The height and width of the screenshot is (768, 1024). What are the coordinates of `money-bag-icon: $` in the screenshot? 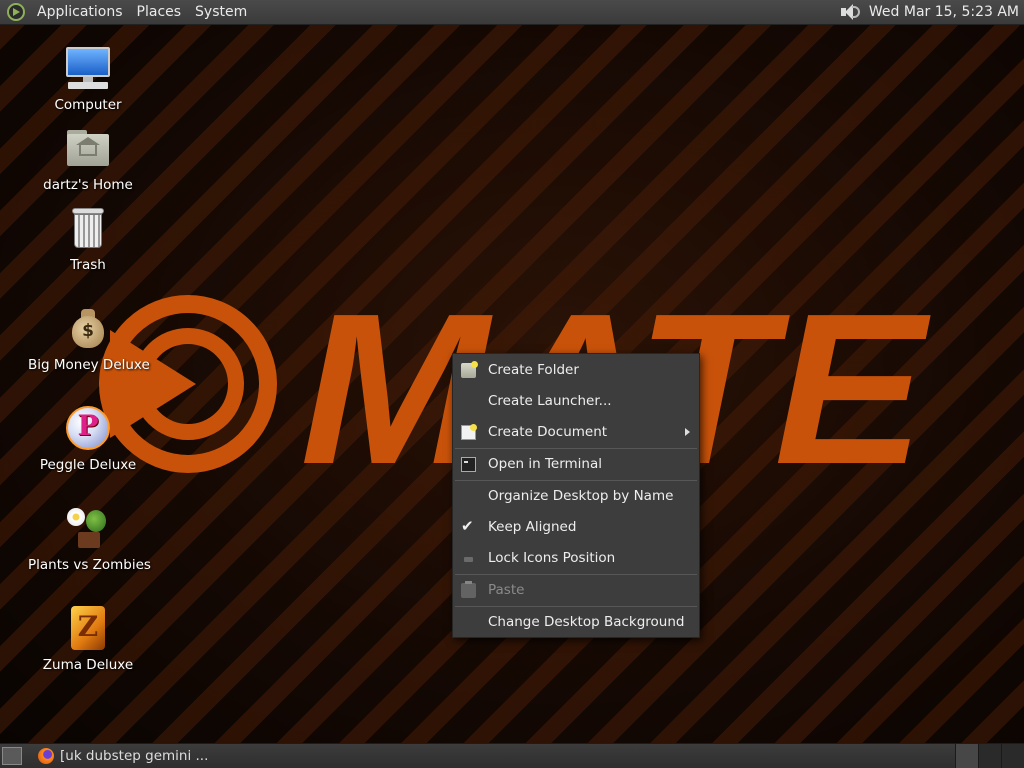 It's located at (88, 328).